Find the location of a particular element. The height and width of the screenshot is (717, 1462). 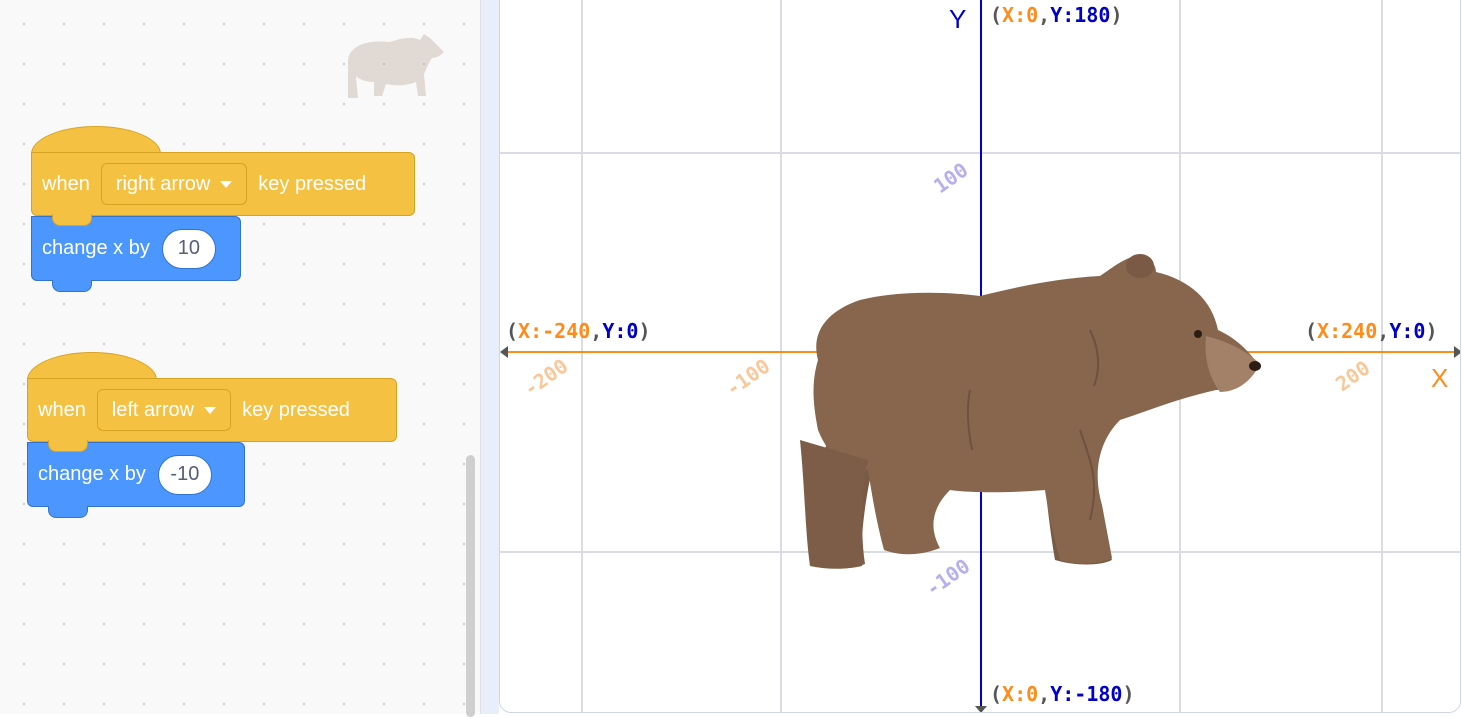

when-key-pressed-block: when right arrow key pressed is located at coordinates (223, 189).